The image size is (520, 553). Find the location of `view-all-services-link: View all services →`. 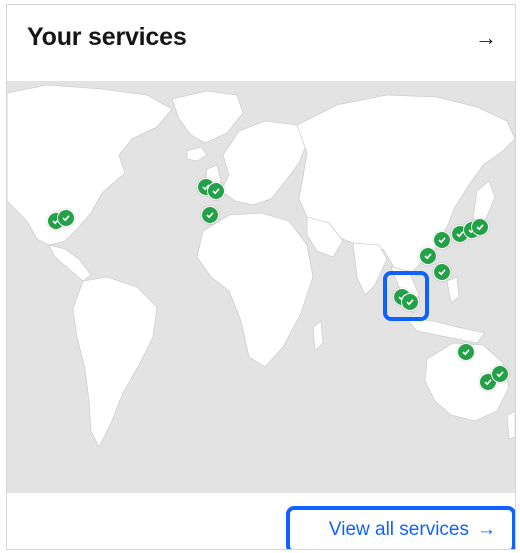

view-all-services-link: View all services → is located at coordinates (400, 527).